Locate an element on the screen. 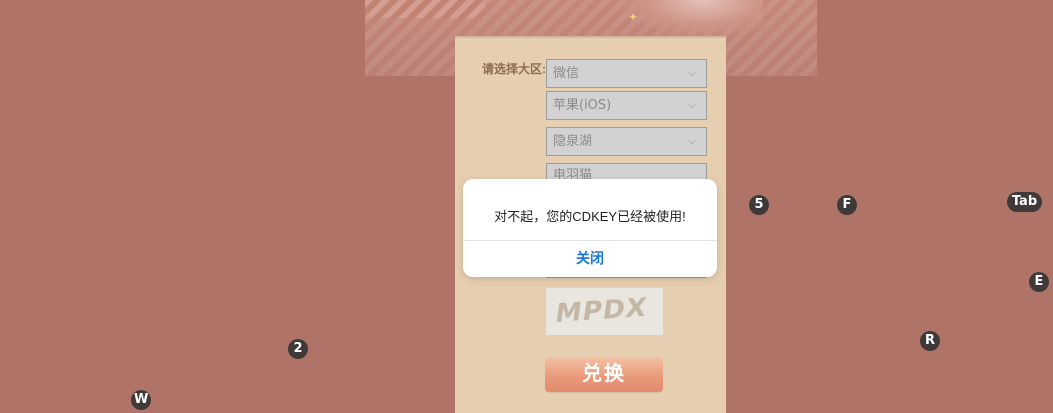  key-hint-f: F is located at coordinates (847, 205).